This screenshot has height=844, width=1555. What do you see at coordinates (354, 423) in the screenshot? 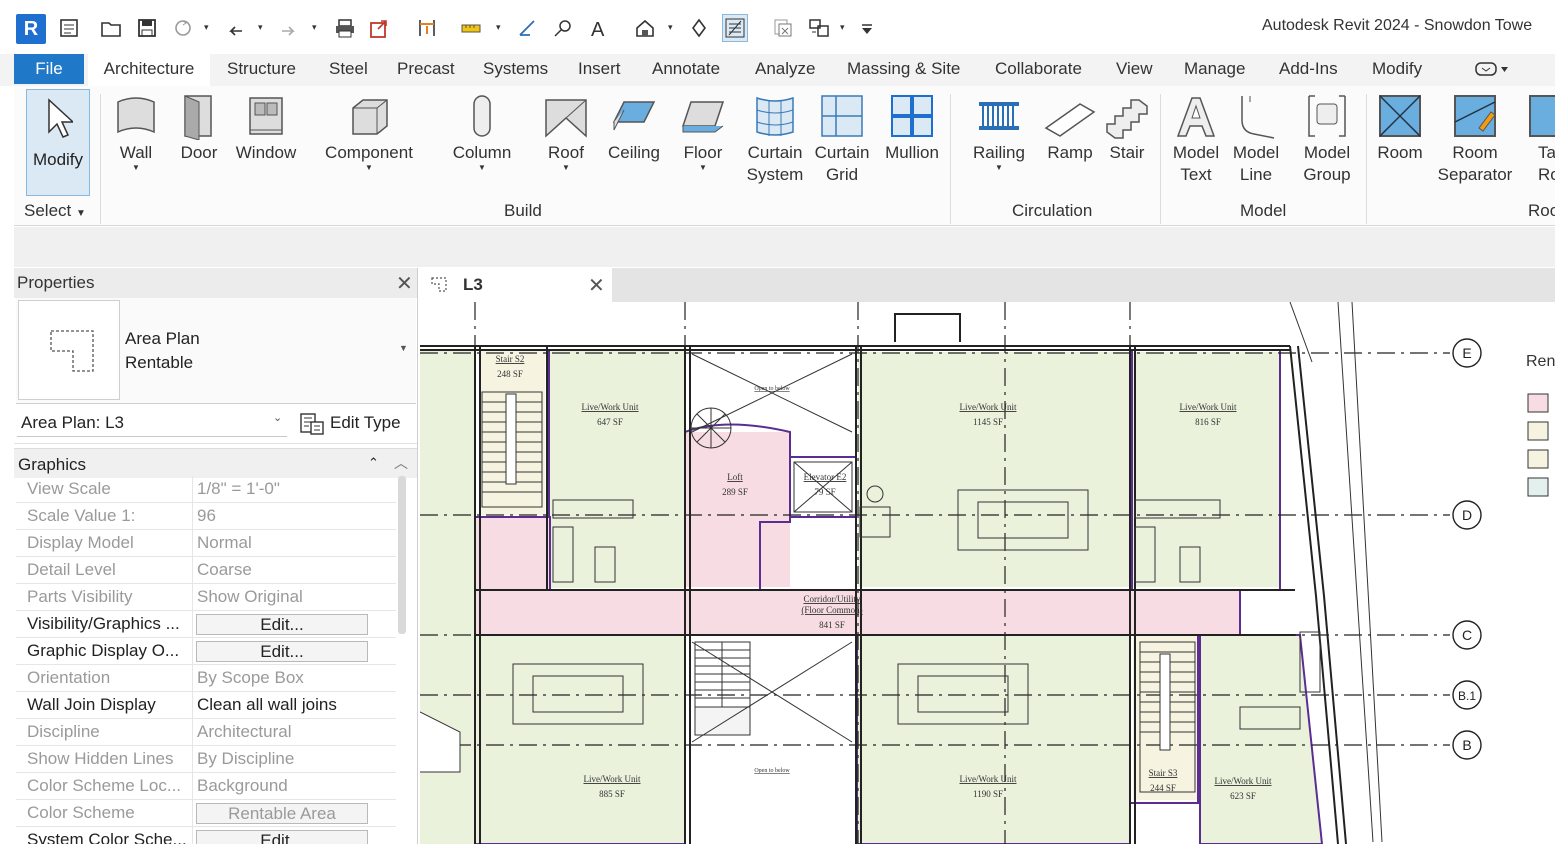
I see `edit-type-button: Edit Type` at bounding box center [354, 423].